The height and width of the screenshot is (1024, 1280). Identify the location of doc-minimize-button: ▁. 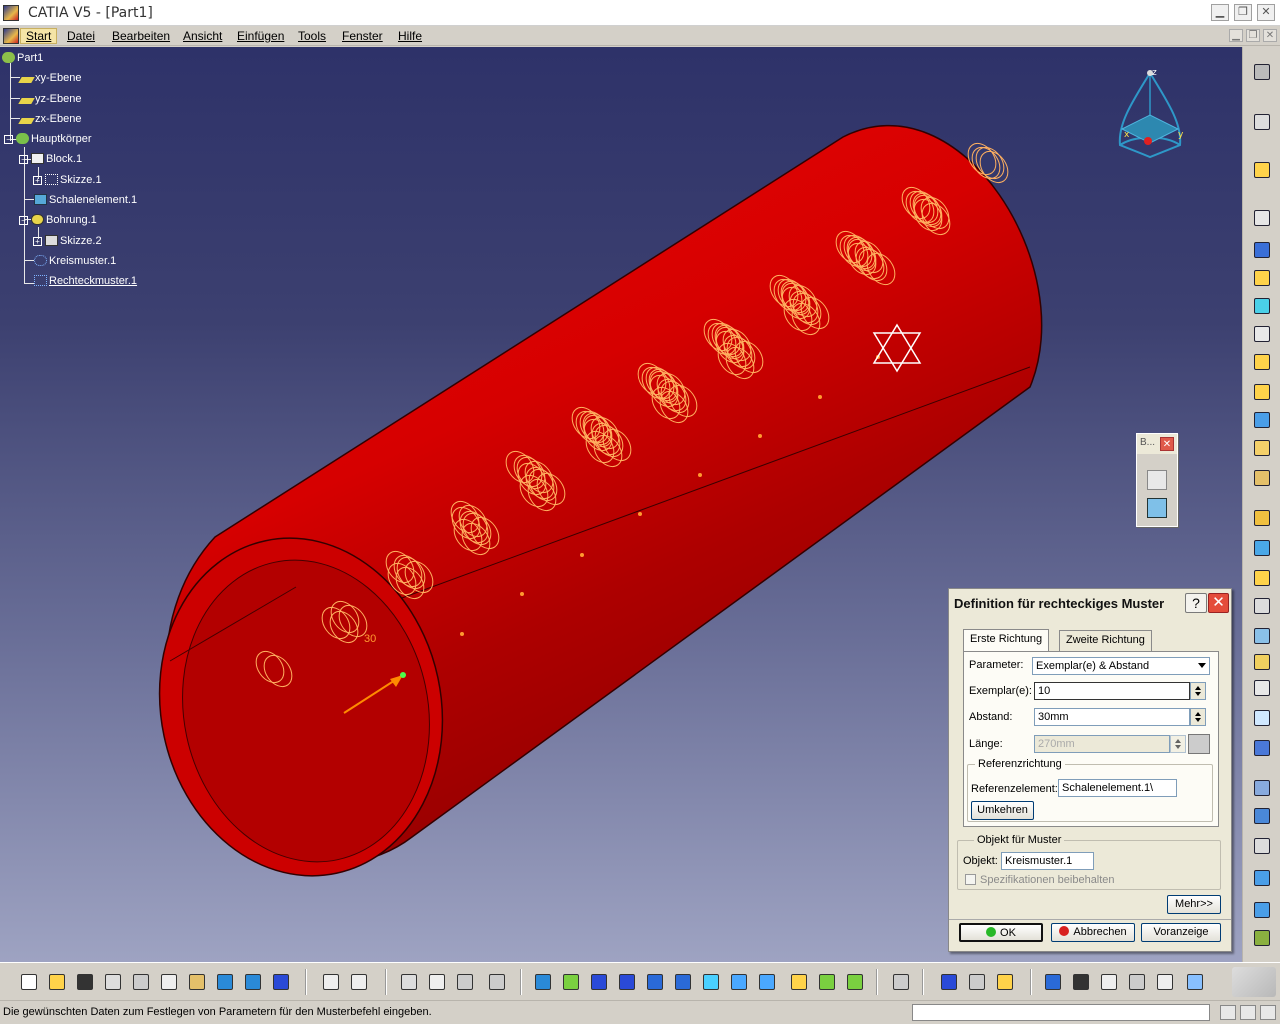
(1236, 35).